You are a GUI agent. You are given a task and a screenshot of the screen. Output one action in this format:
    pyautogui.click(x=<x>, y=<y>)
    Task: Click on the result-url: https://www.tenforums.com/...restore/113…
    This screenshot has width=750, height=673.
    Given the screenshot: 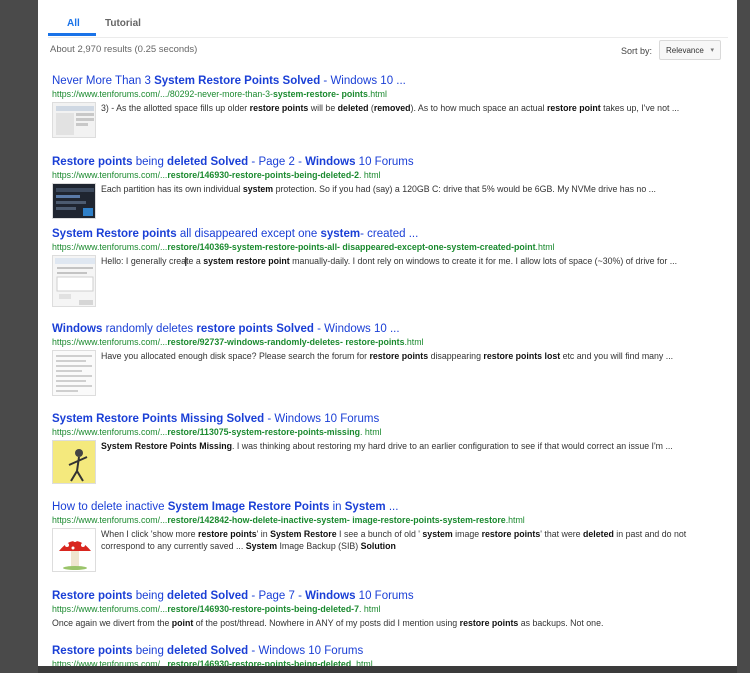 What is the action you would take?
    pyautogui.click(x=217, y=432)
    